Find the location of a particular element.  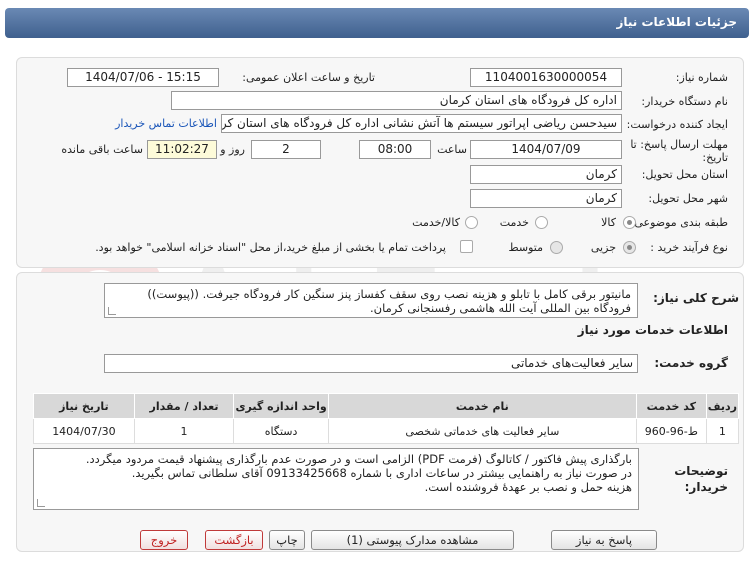

process-option-medium: متوسط is located at coordinates (525, 247).